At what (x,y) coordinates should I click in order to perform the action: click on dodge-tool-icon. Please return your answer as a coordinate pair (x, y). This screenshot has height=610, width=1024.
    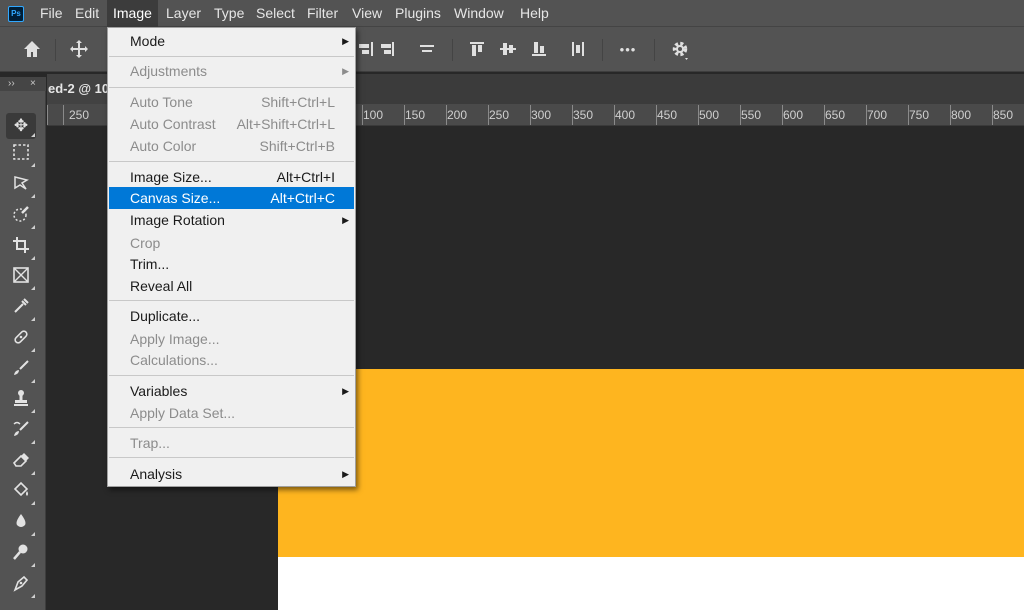
    Looking at the image, I should click on (21, 556).